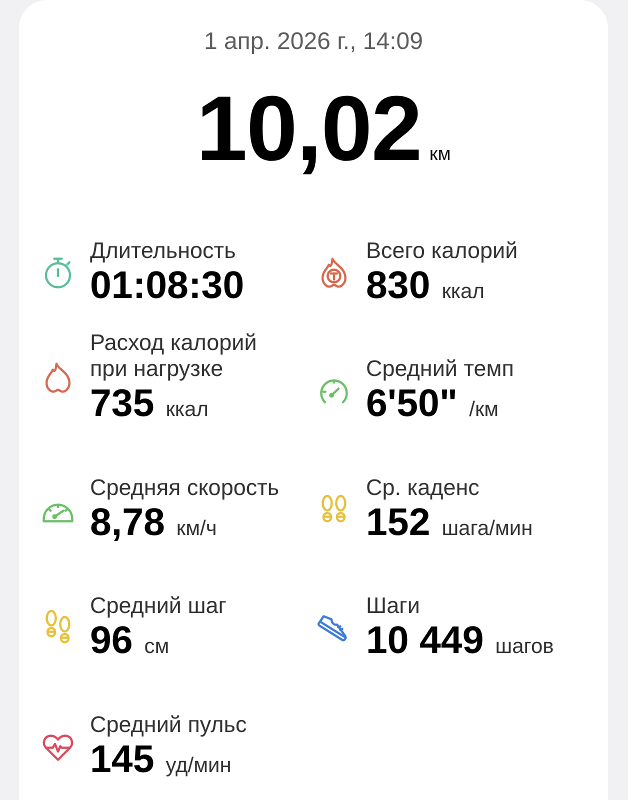  What do you see at coordinates (313, 42) in the screenshot?
I see `date-text: 1 апр. 2026 г., 14:09` at bounding box center [313, 42].